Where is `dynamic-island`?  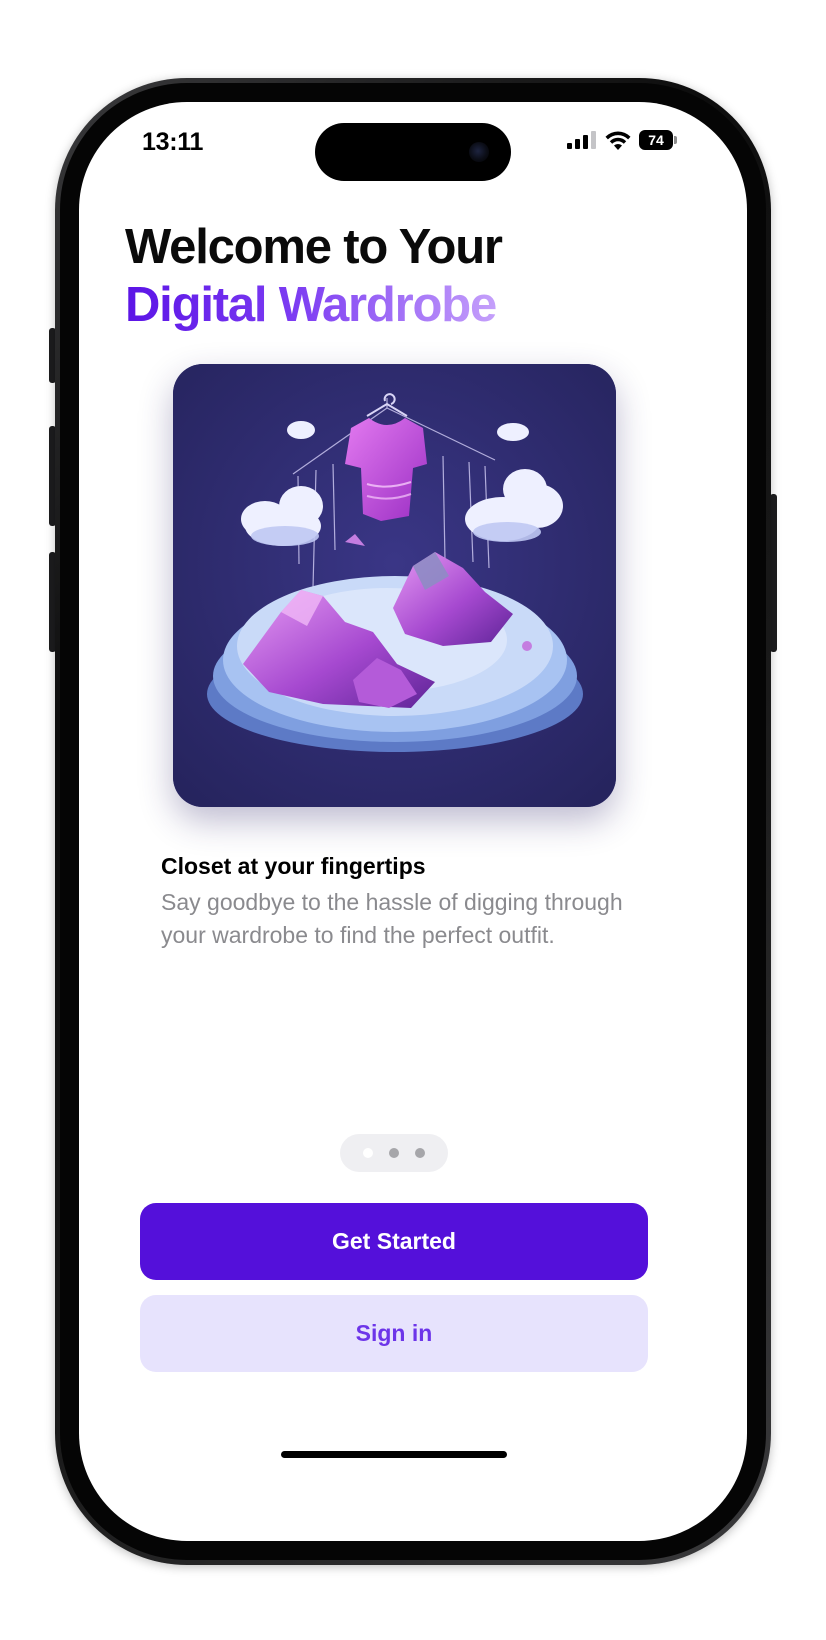
dynamic-island is located at coordinates (413, 152).